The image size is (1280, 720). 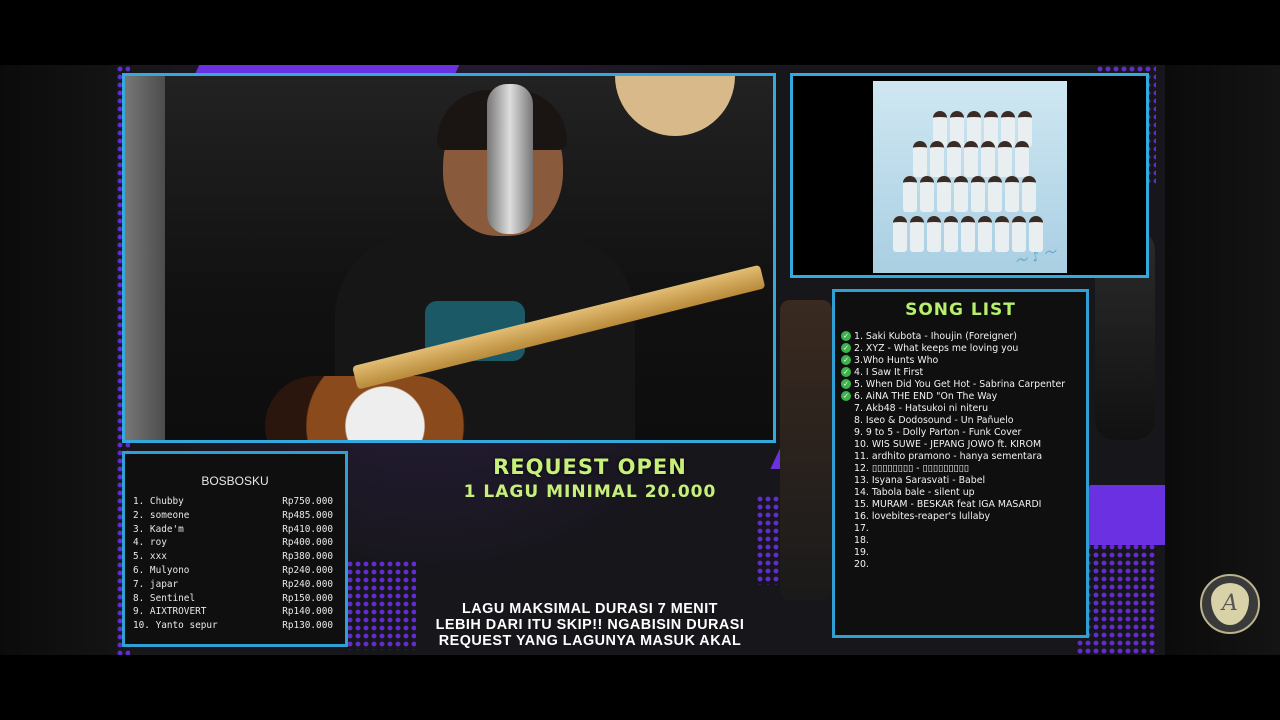 I want to click on request-minimum-text: 1 LAGU MINIMAL 20.000, so click(x=590, y=492).